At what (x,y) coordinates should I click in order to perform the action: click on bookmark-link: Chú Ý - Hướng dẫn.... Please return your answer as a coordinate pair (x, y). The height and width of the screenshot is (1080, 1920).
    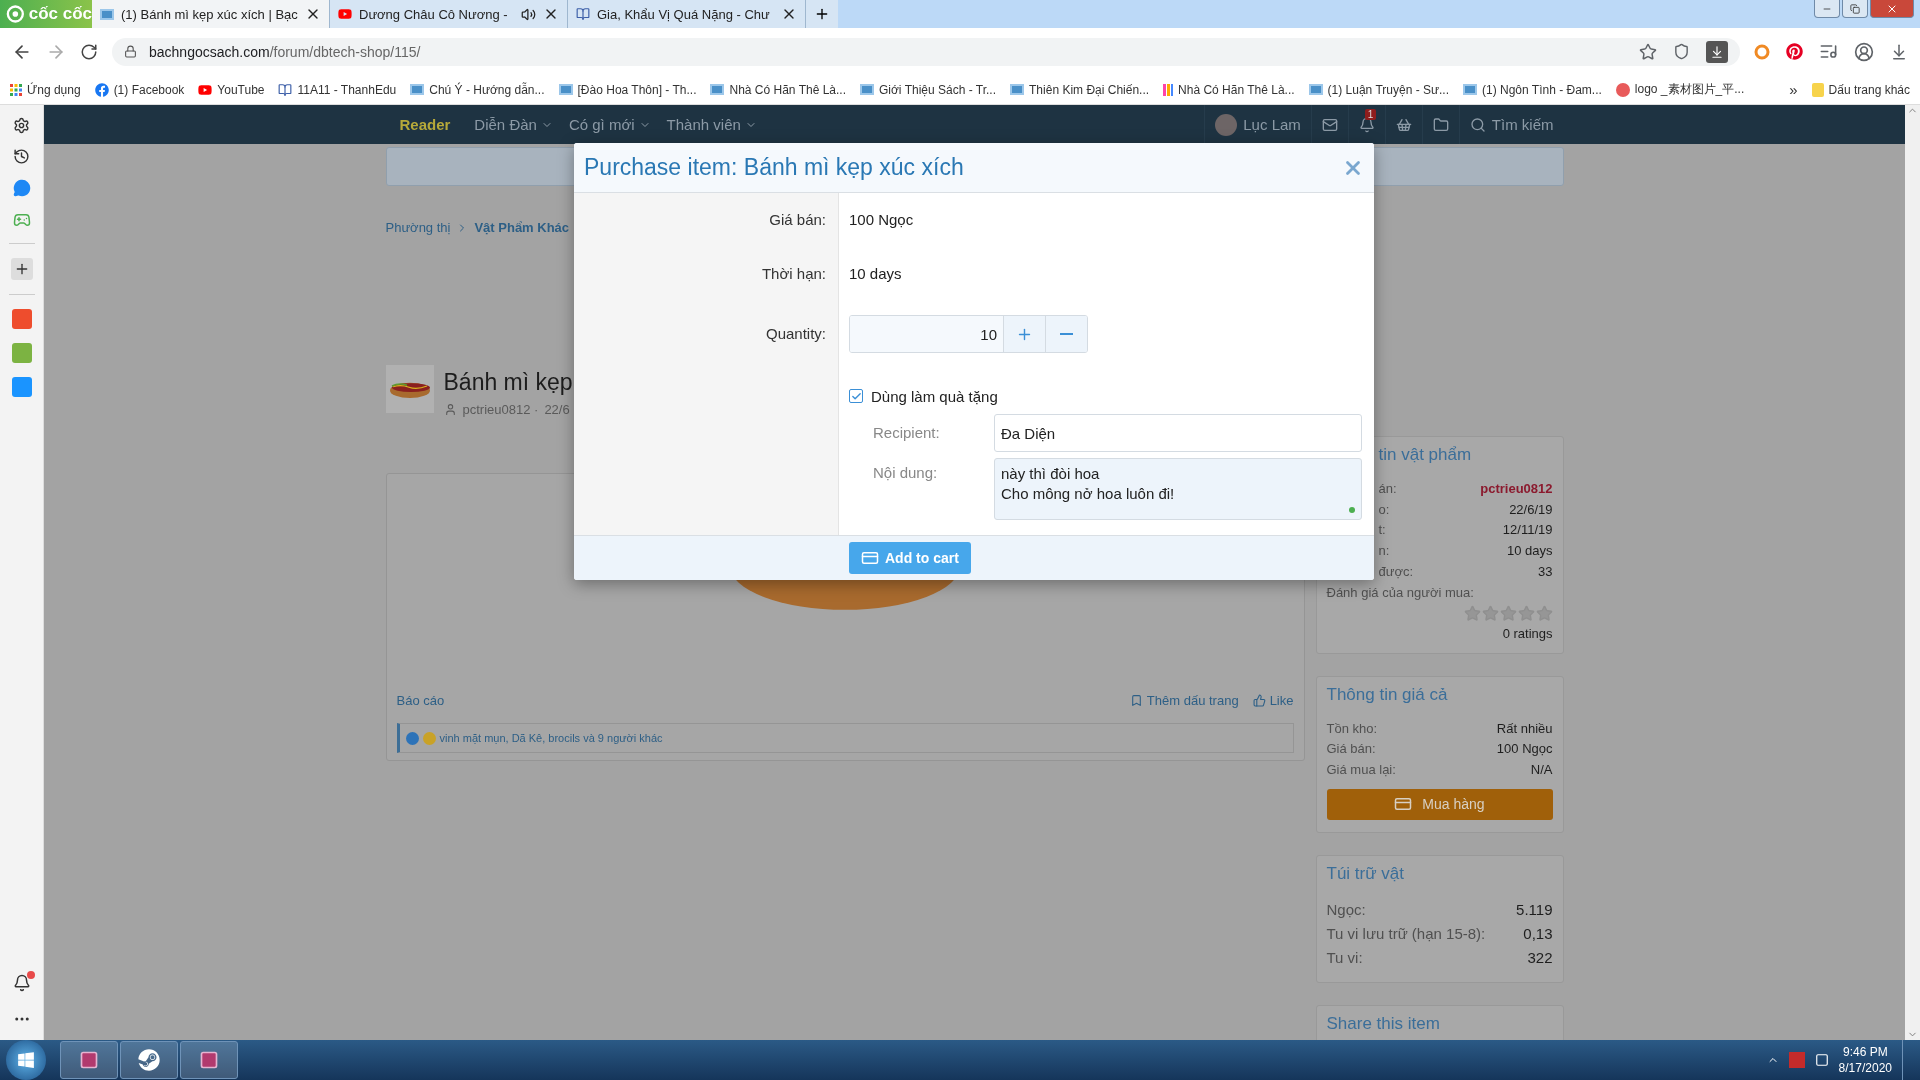
    Looking at the image, I should click on (477, 89).